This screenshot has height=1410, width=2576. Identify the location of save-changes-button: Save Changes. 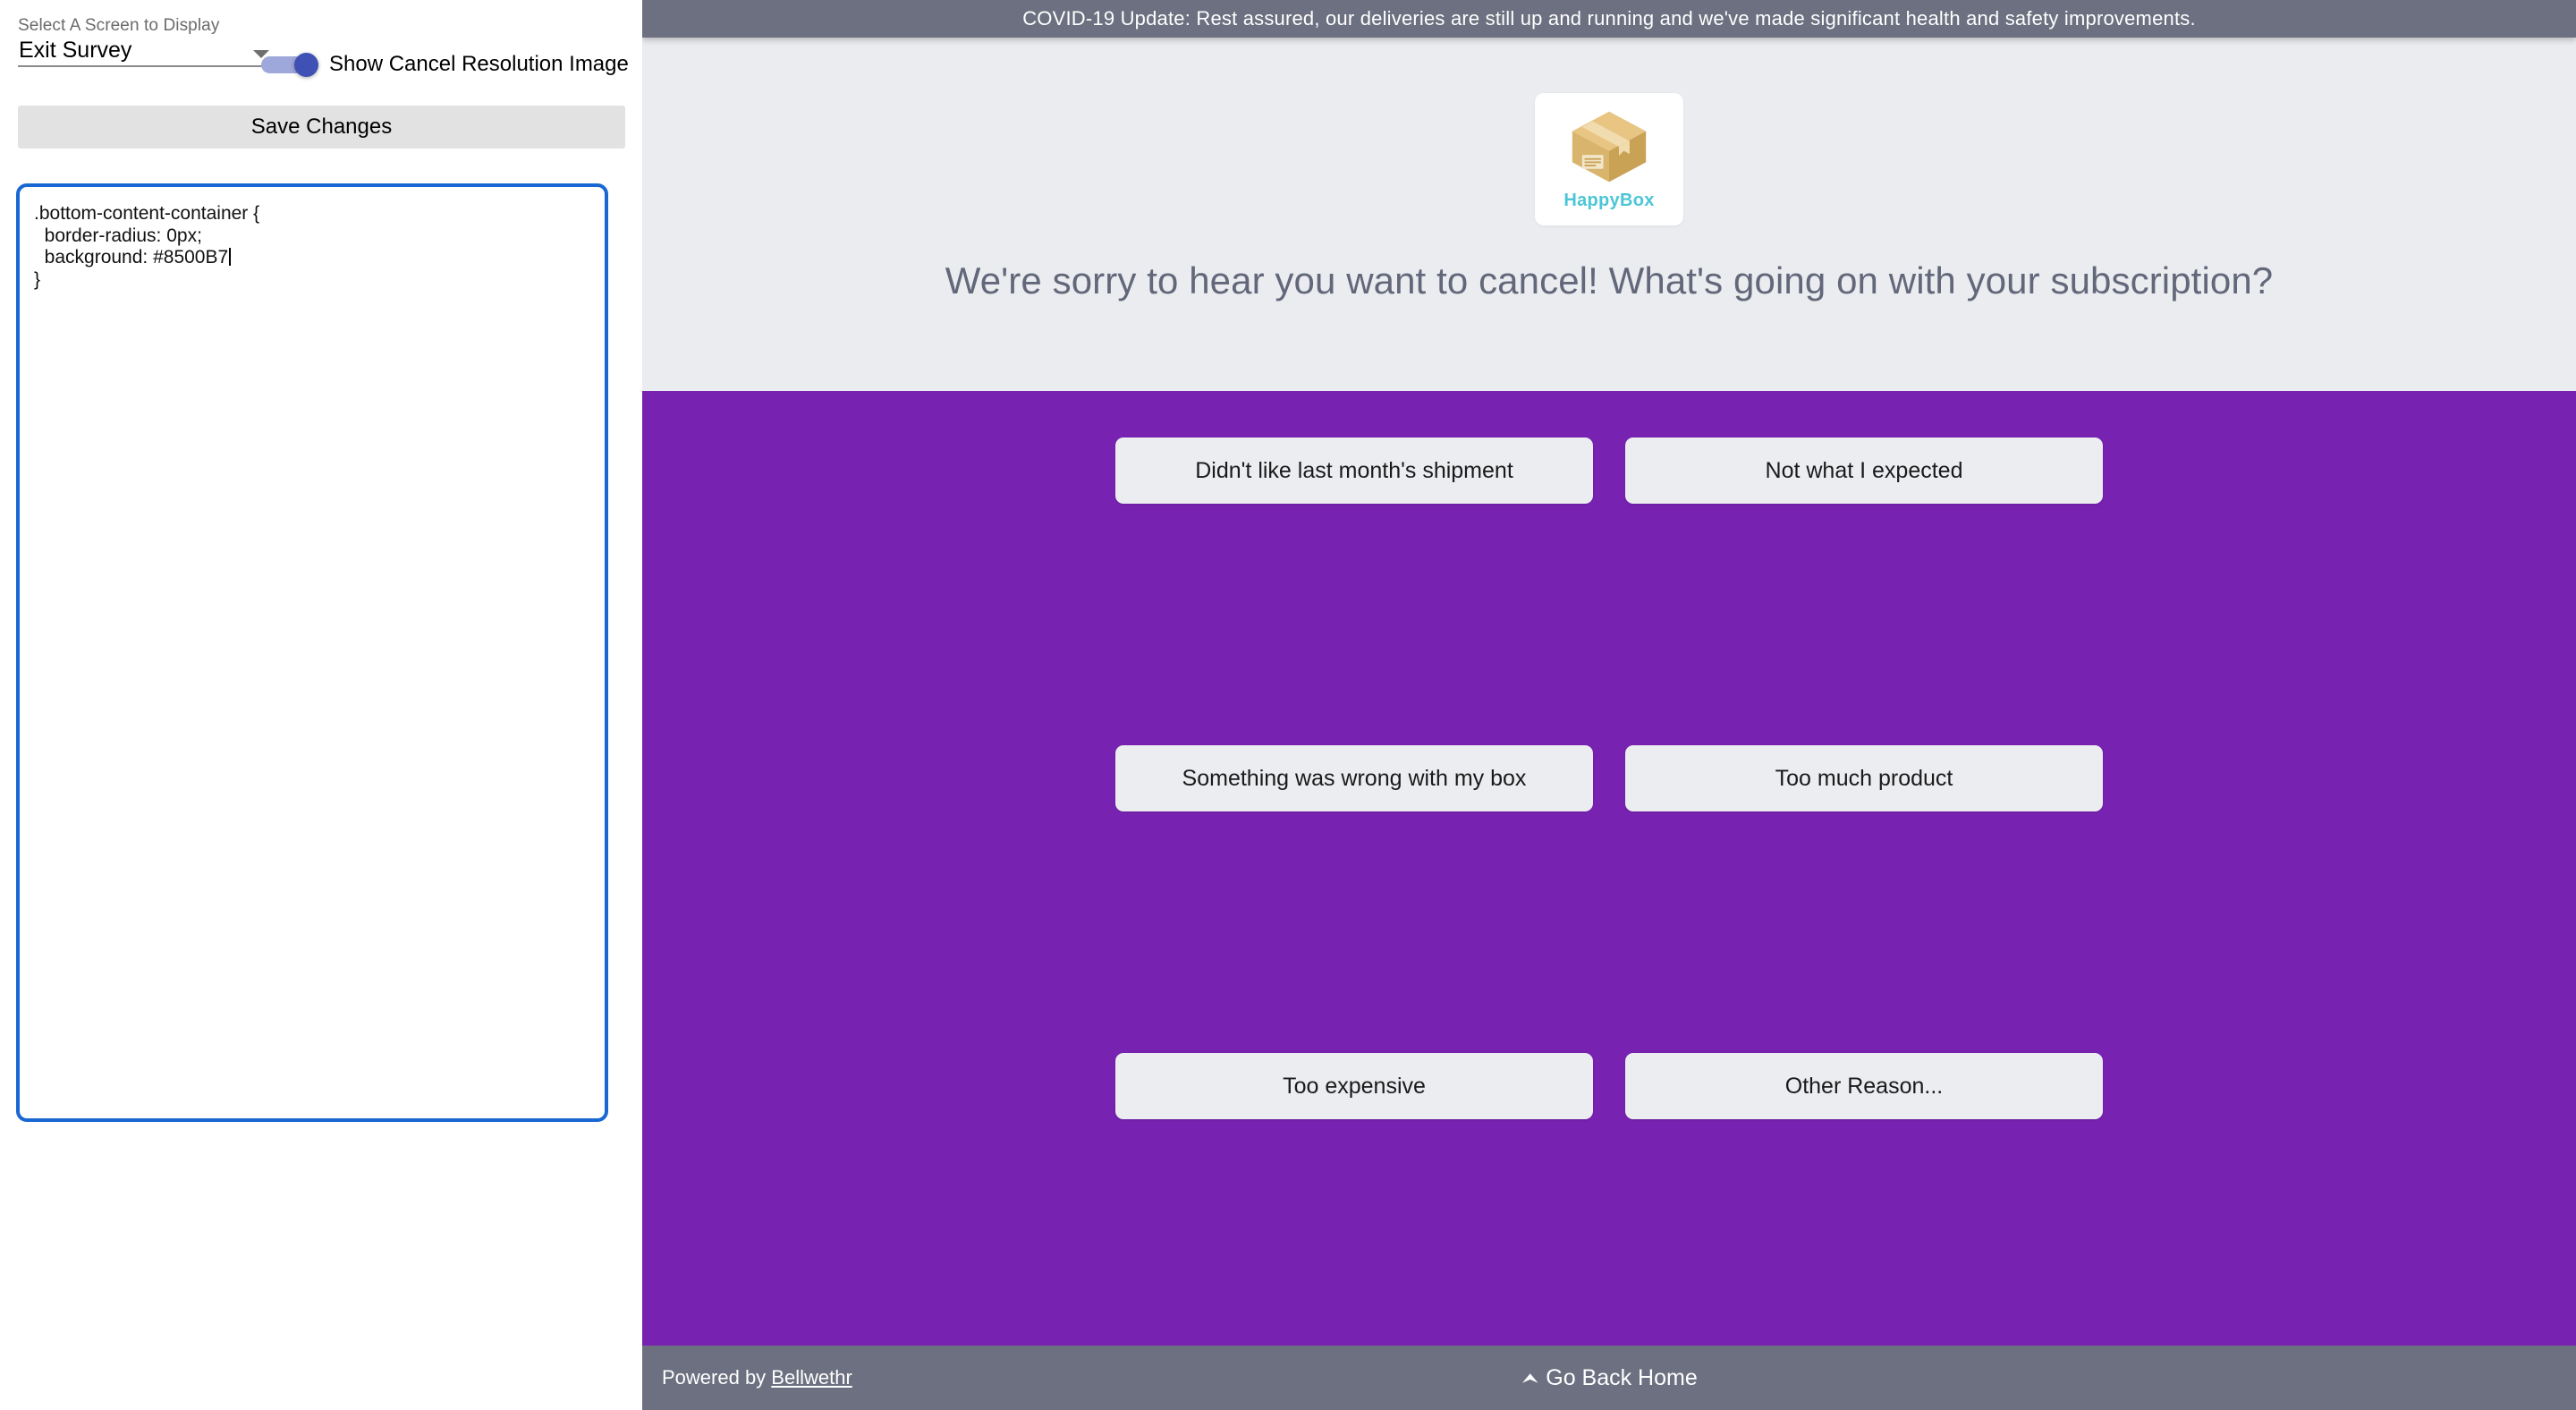
(321, 128).